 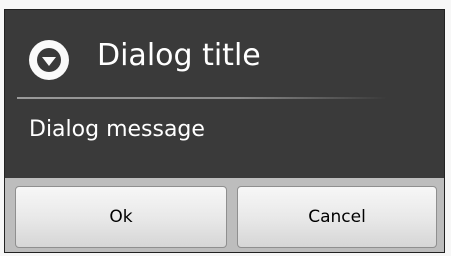 I want to click on cancel-button: Cancel, so click(x=337, y=217).